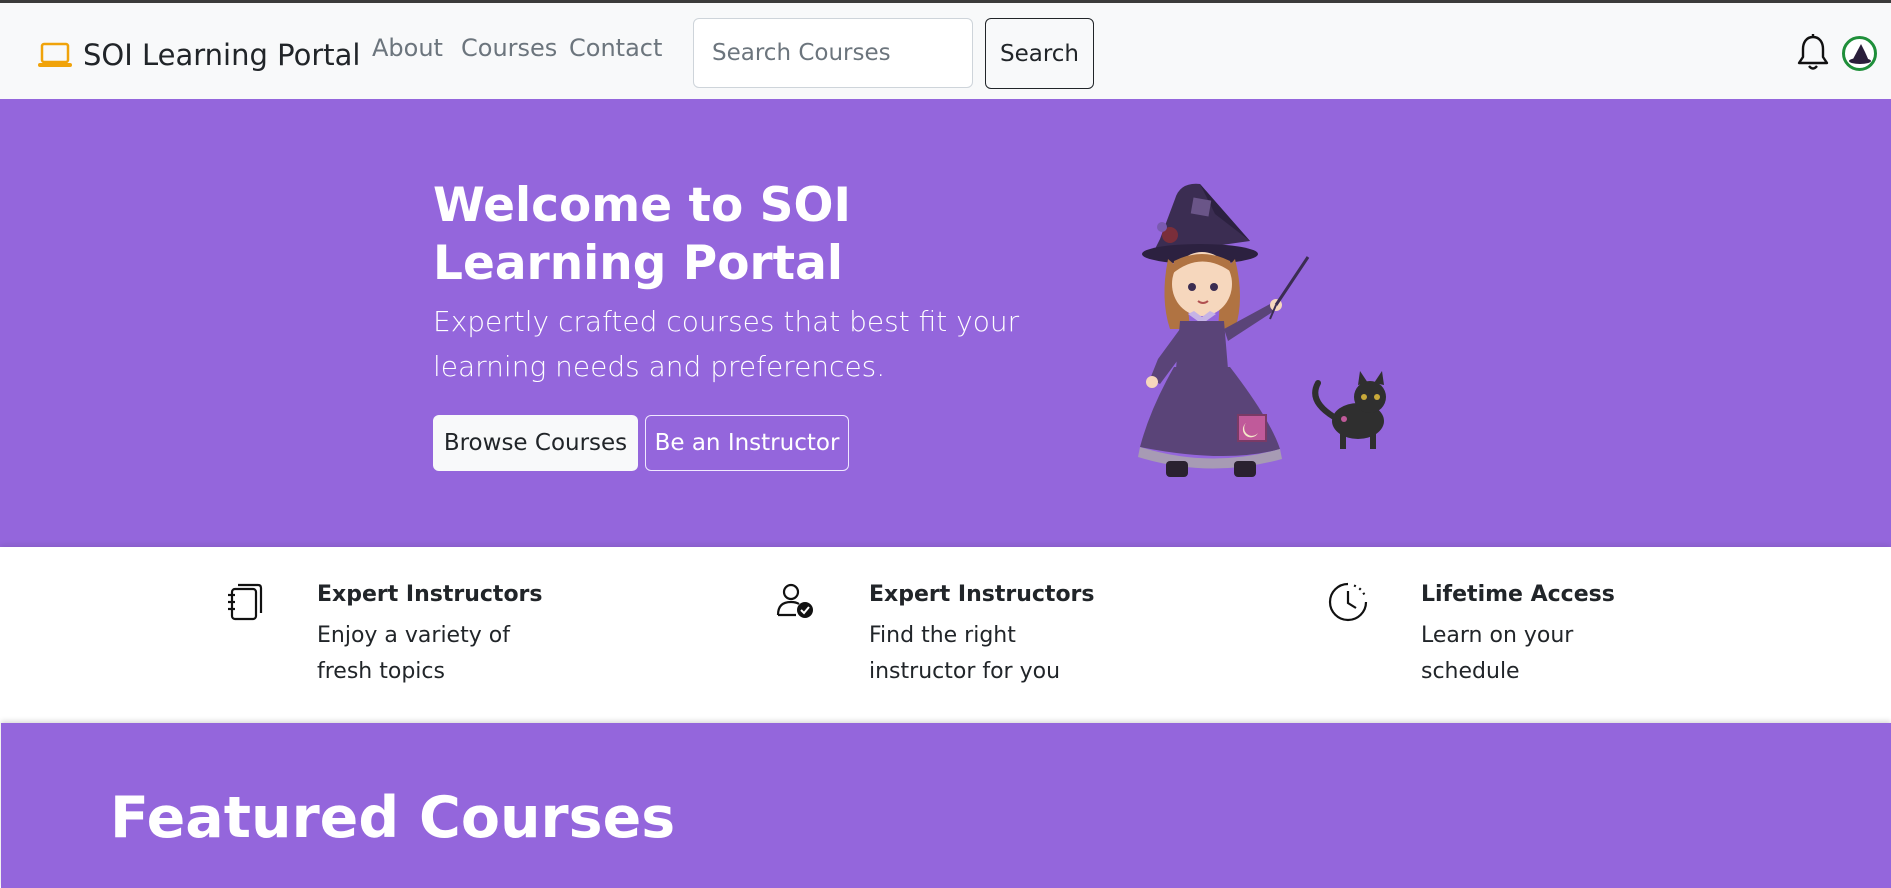  I want to click on be-instructor-button: Be an Instructor, so click(747, 443).